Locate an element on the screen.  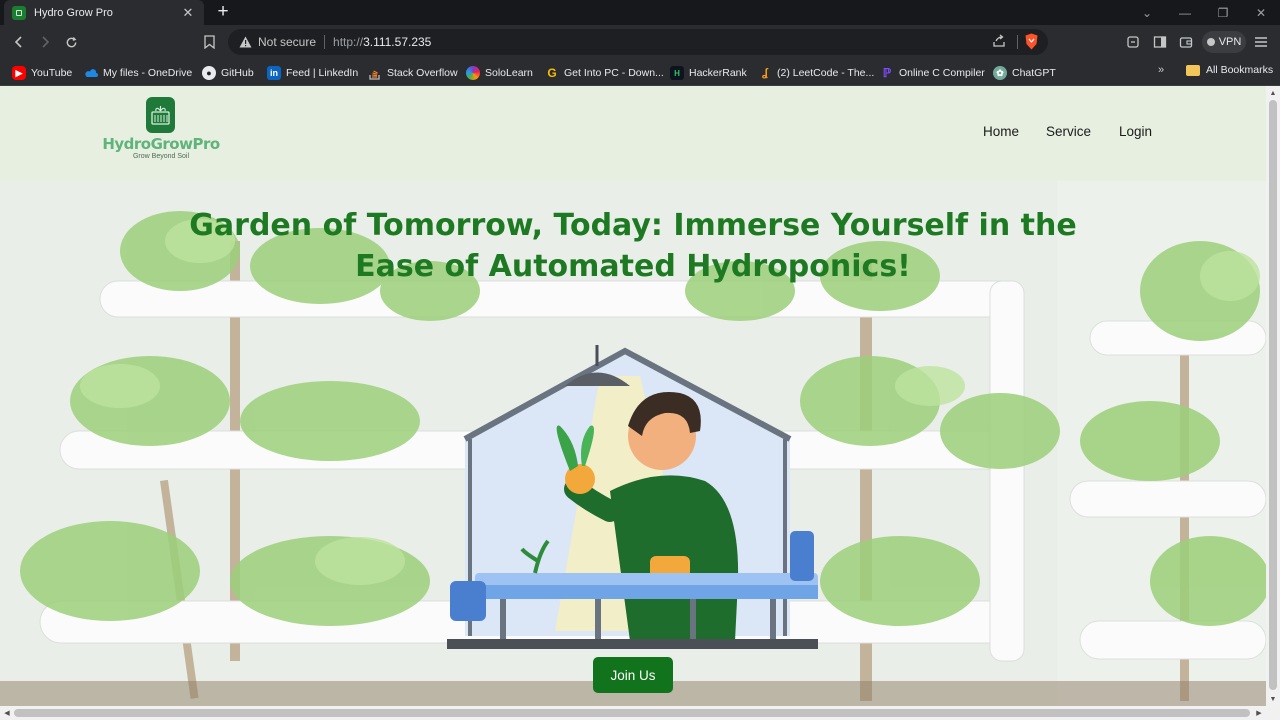
stackoverflow-icon is located at coordinates (375, 73).